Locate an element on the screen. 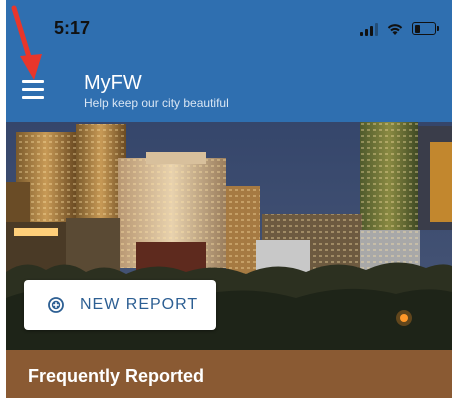  new-report-button: NEW REPORT is located at coordinates (120, 305).